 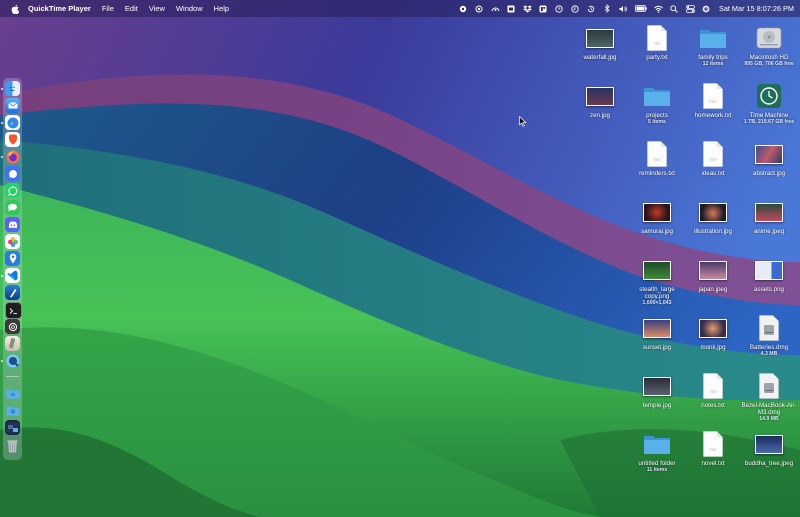 What do you see at coordinates (12, 173) in the screenshot?
I see `signal-icon` at bounding box center [12, 173].